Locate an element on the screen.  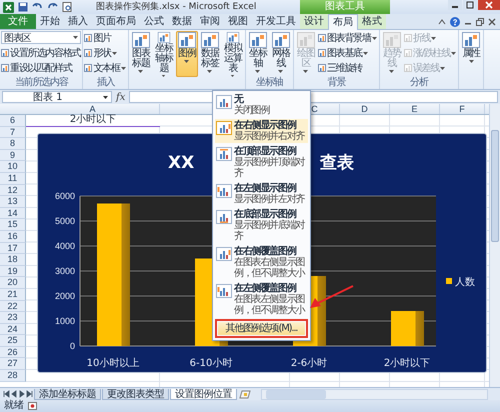
ribbon-tab: 文件 is located at coordinates (18, 21).